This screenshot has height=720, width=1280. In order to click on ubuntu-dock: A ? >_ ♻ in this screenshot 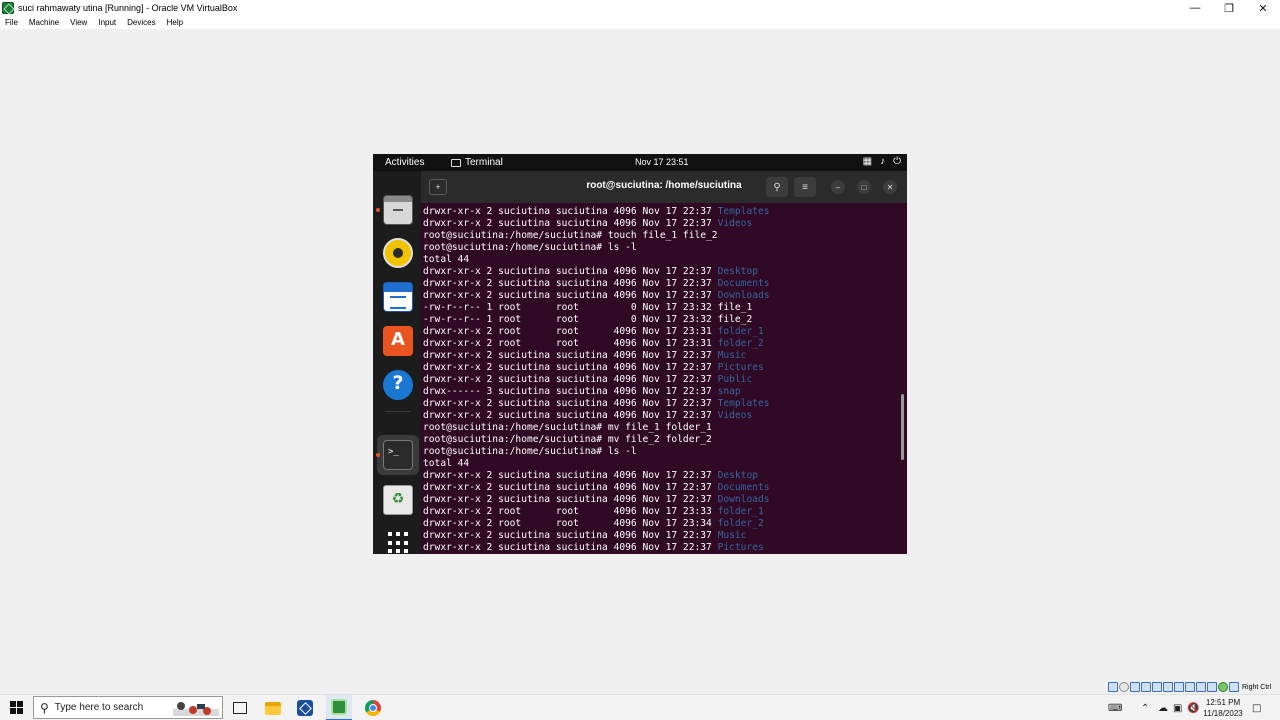, I will do `click(397, 362)`.